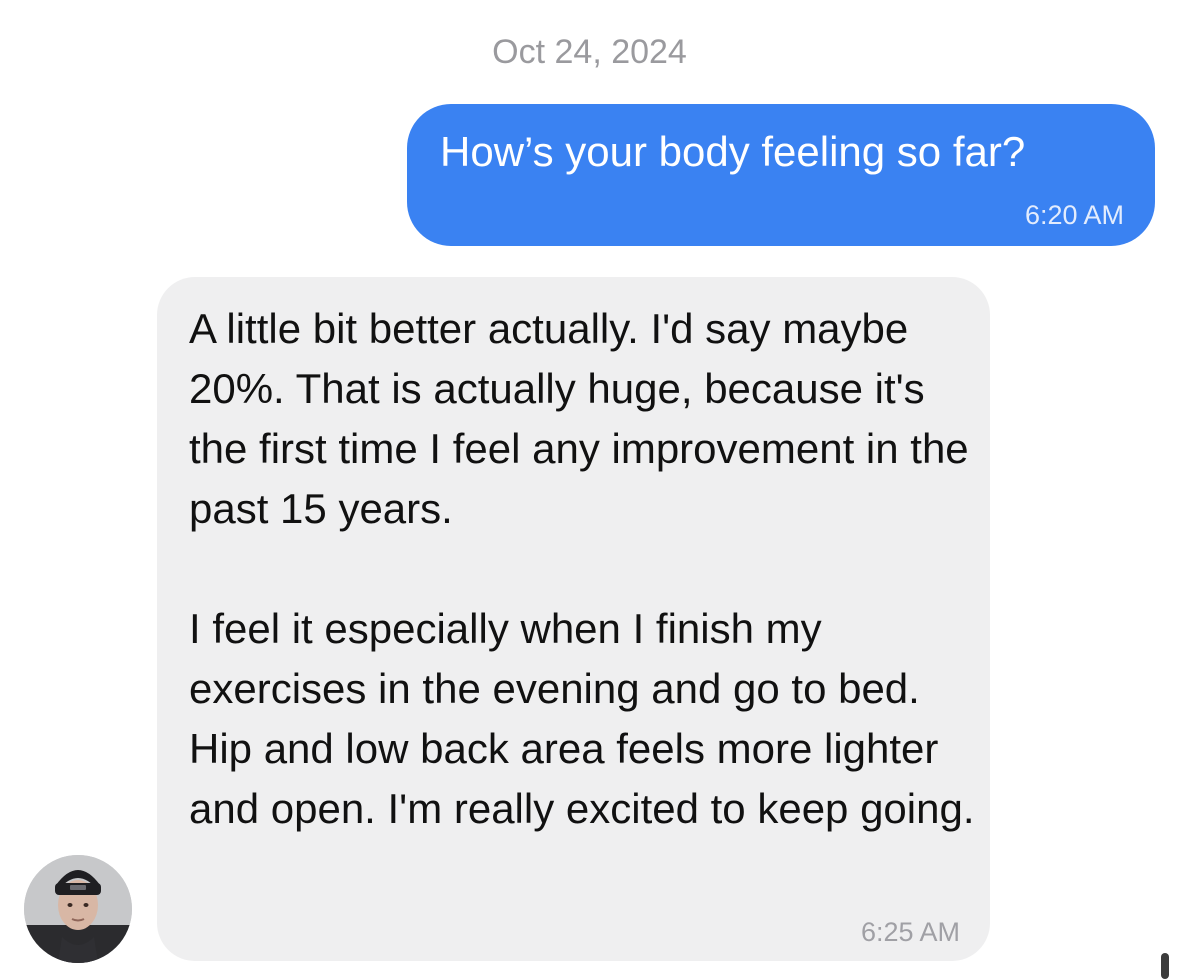 The image size is (1179, 979). Describe the element at coordinates (1074, 215) in the screenshot. I see `outgoing-message-timestamp: 6:20 AM` at that location.